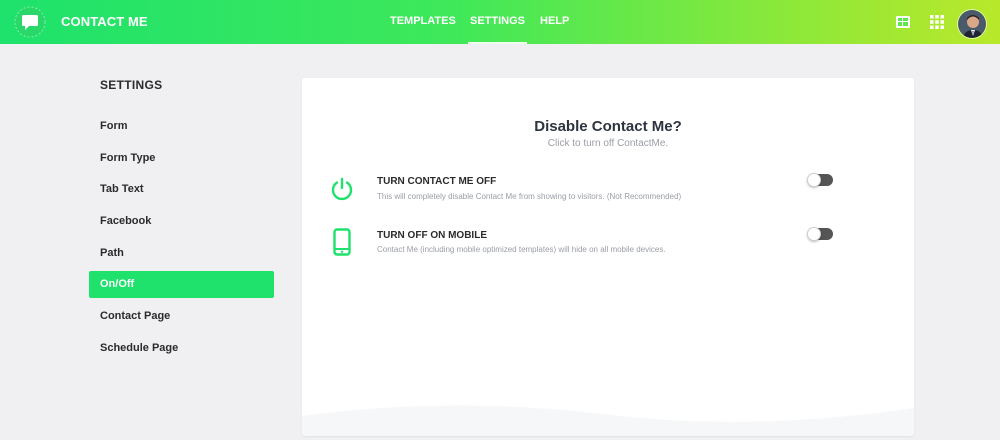  I want to click on top-navigation-bar: CONTACT ME TEMPLATES SETTINGS HELP, so click(500, 22).